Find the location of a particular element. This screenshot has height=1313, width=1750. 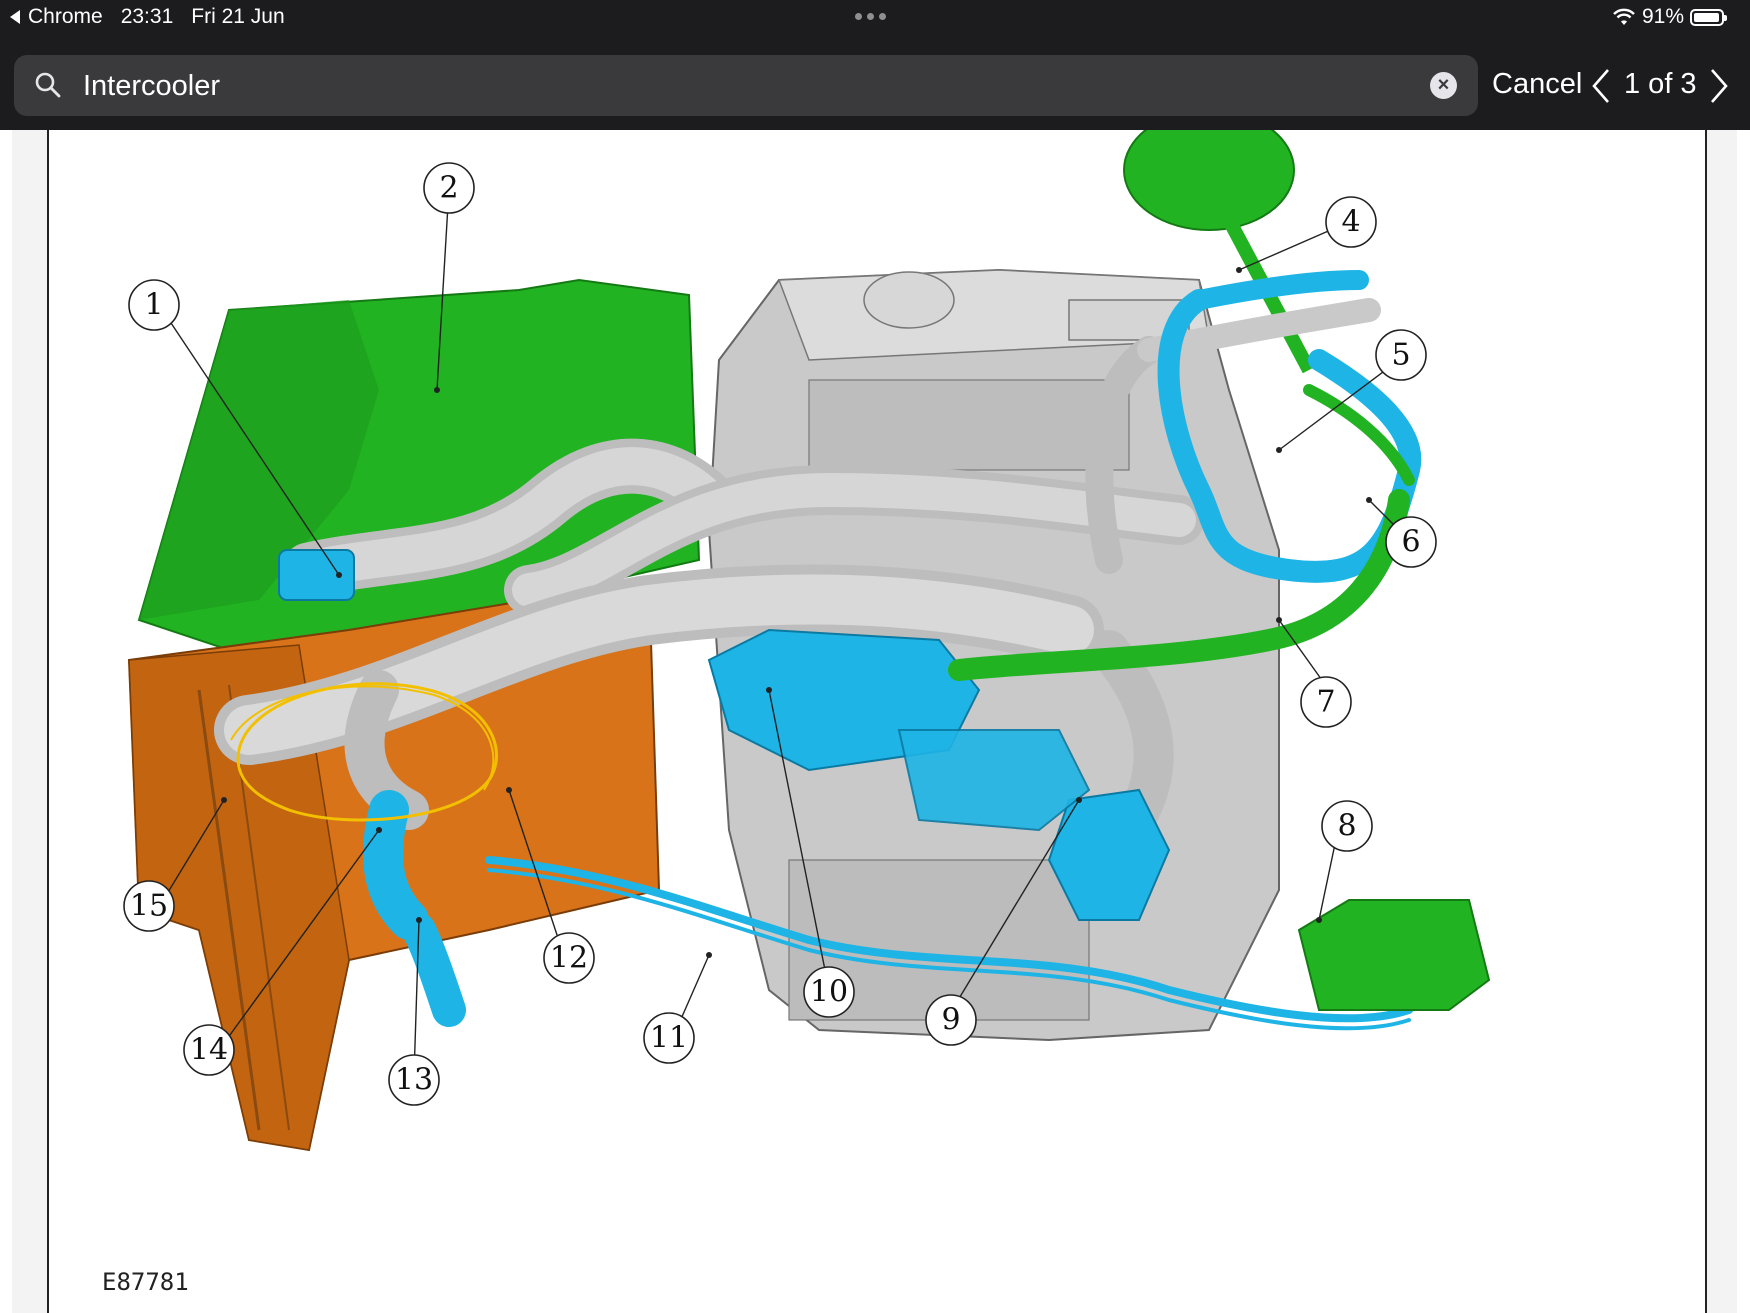

callout-2: 2 is located at coordinates (449, 188).